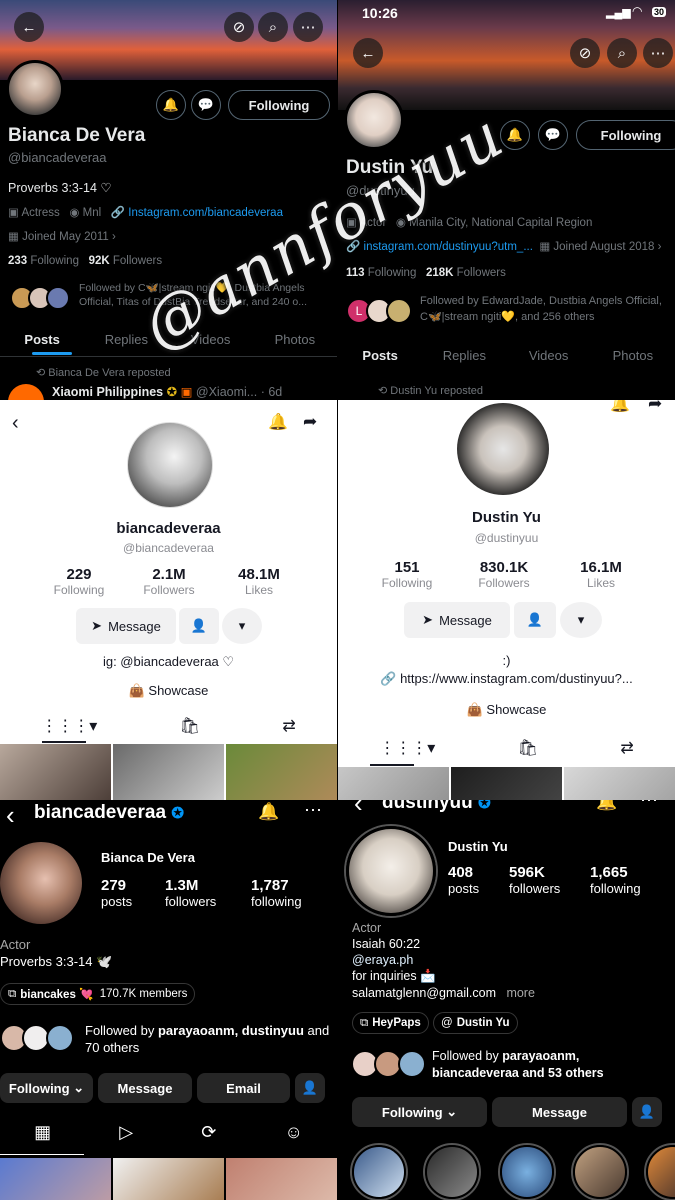  What do you see at coordinates (520, 993) in the screenshot?
I see `more-link: more` at bounding box center [520, 993].